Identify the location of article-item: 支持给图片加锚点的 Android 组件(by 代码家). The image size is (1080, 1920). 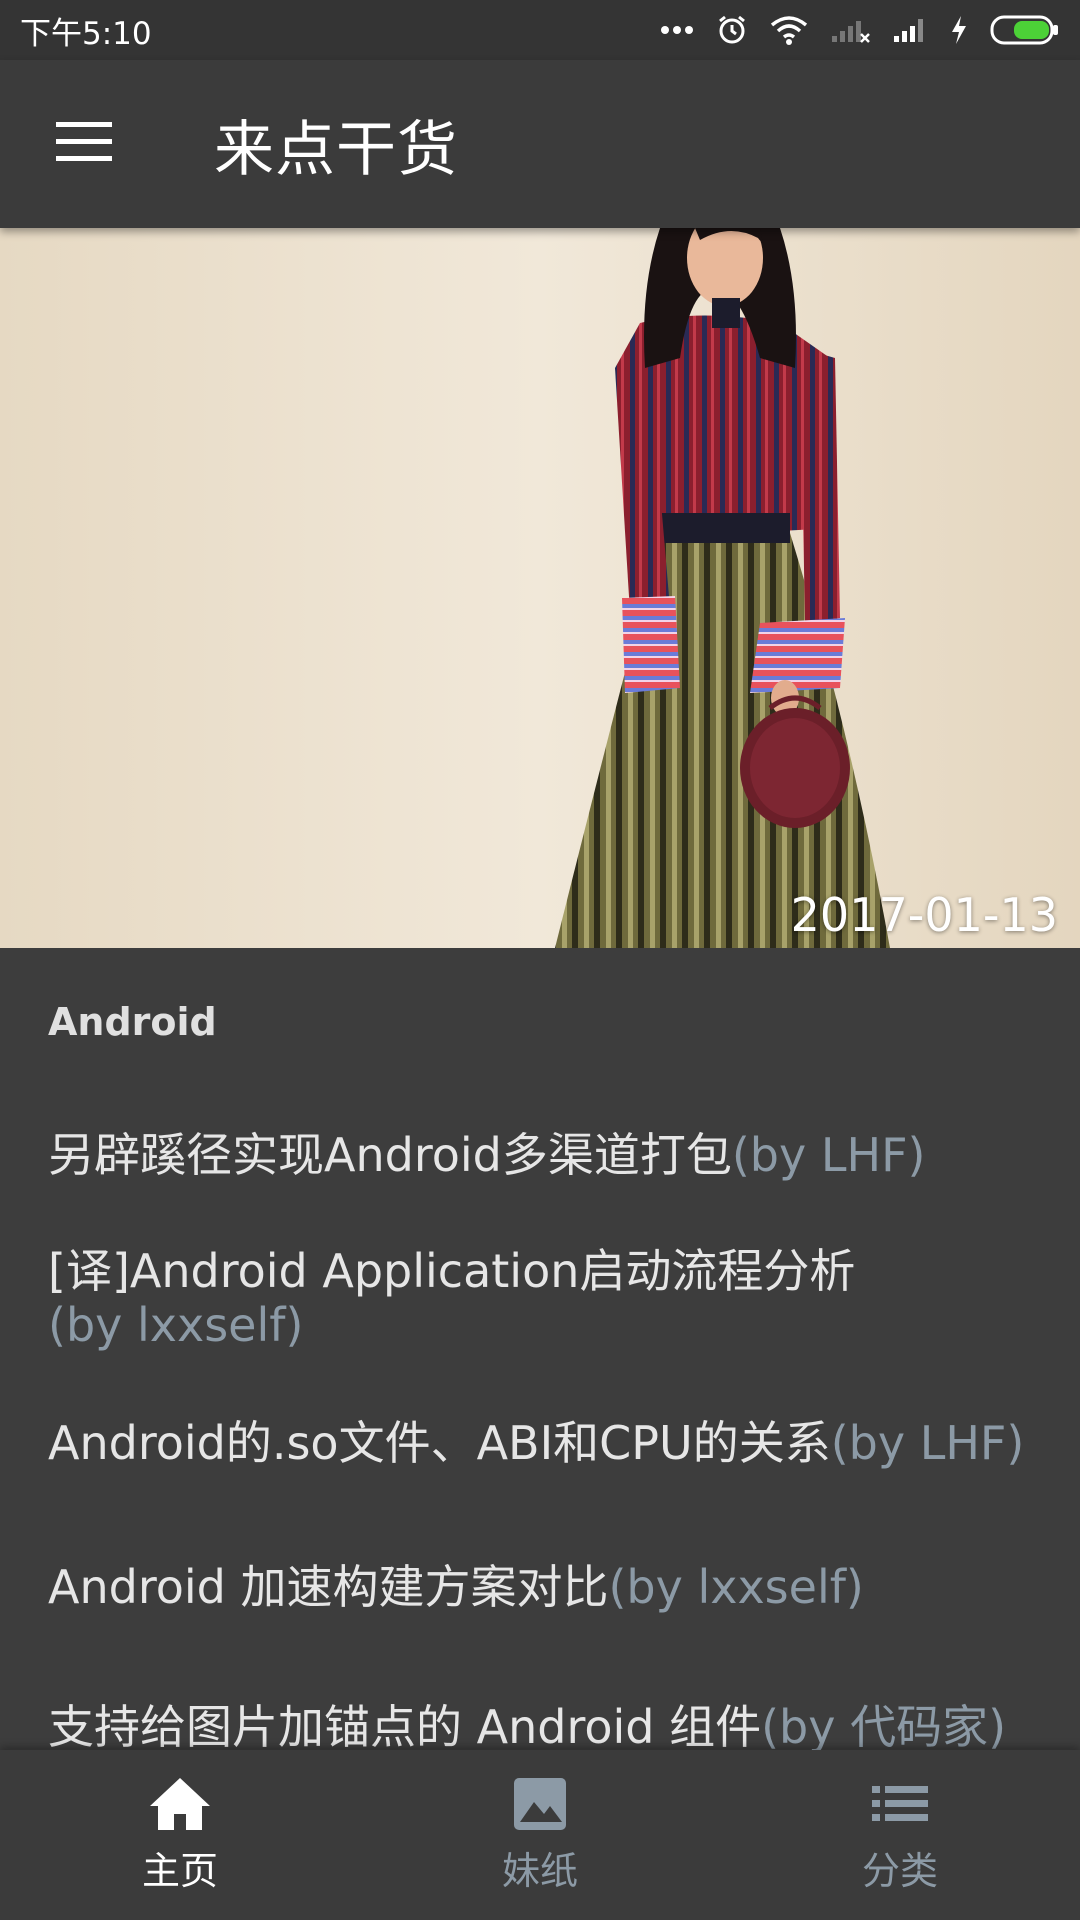
(558, 1725).